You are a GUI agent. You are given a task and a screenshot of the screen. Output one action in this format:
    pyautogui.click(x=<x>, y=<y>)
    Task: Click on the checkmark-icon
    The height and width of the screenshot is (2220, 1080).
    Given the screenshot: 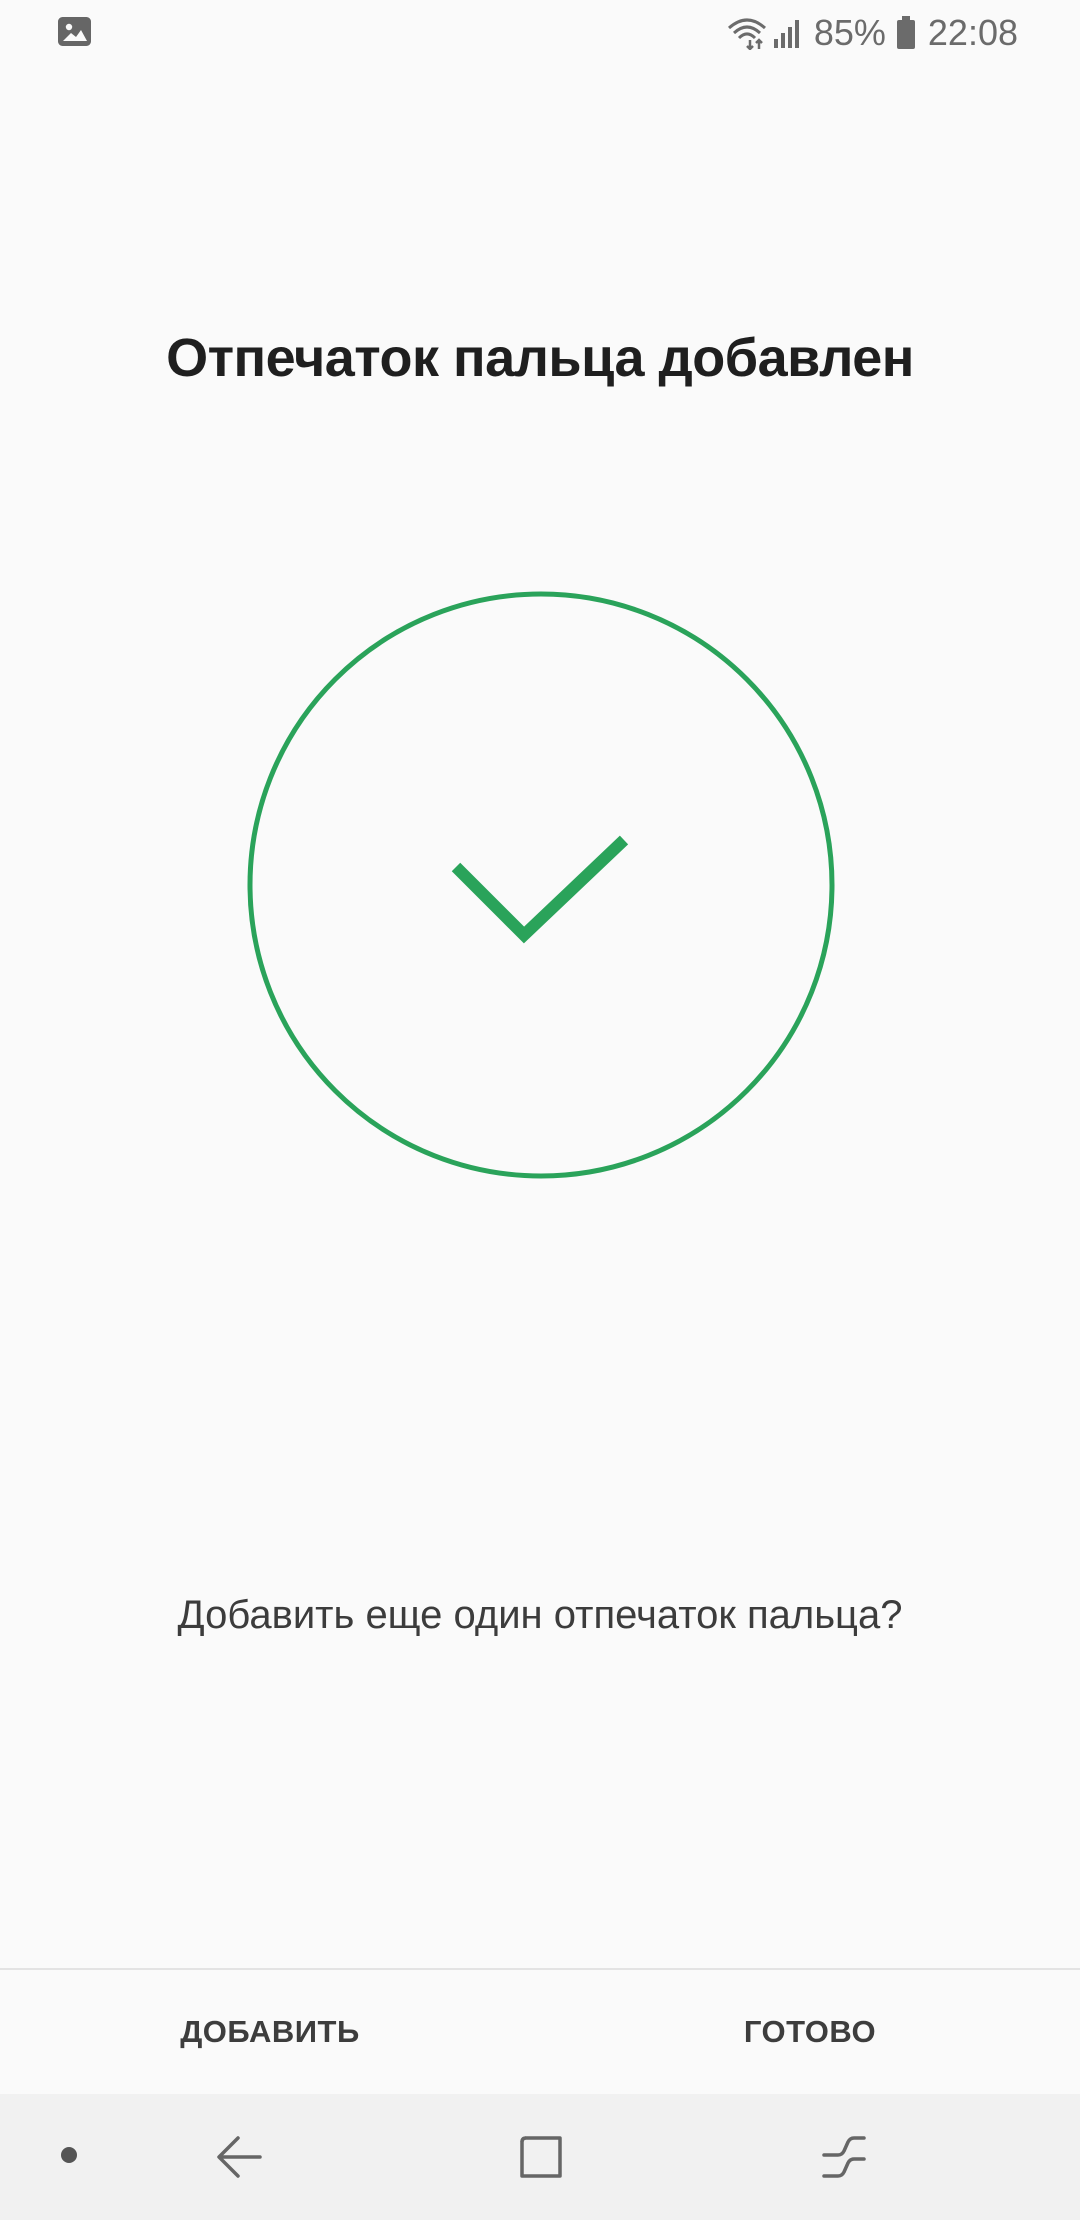 What is the action you would take?
    pyautogui.click(x=541, y=885)
    